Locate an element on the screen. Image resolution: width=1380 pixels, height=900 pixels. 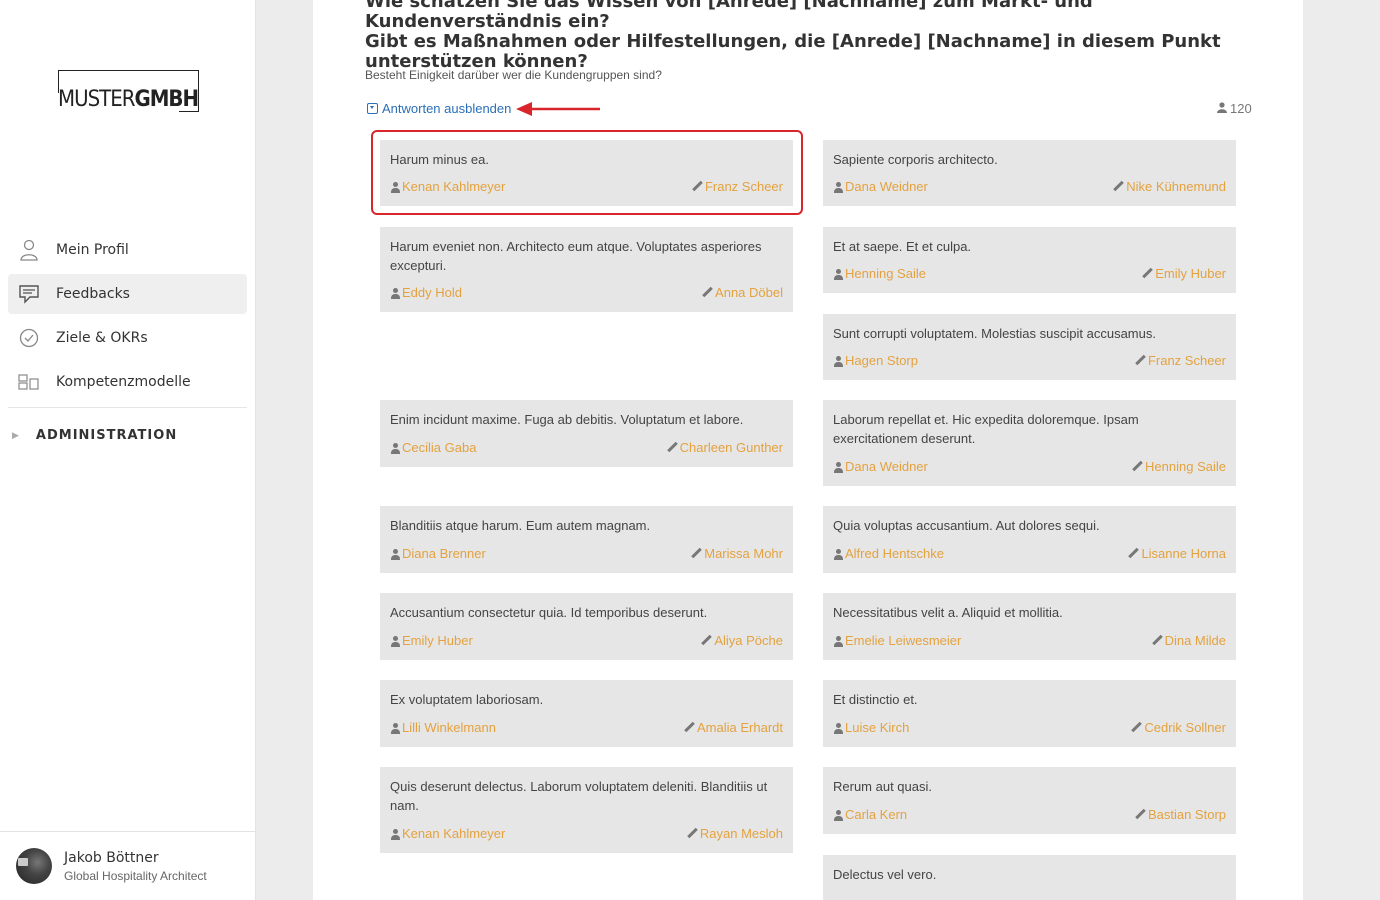
logo-text-light: MUSTER is located at coordinates (96, 99).